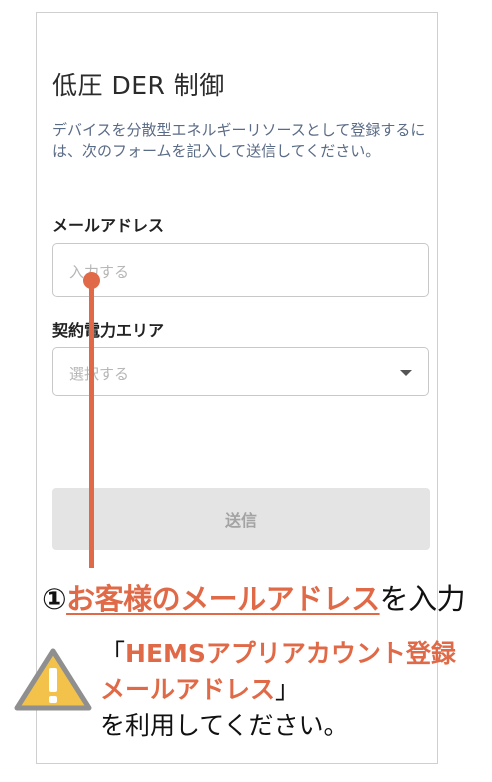 This screenshot has width=492, height=782. What do you see at coordinates (406, 373) in the screenshot?
I see `chevron-down-icon` at bounding box center [406, 373].